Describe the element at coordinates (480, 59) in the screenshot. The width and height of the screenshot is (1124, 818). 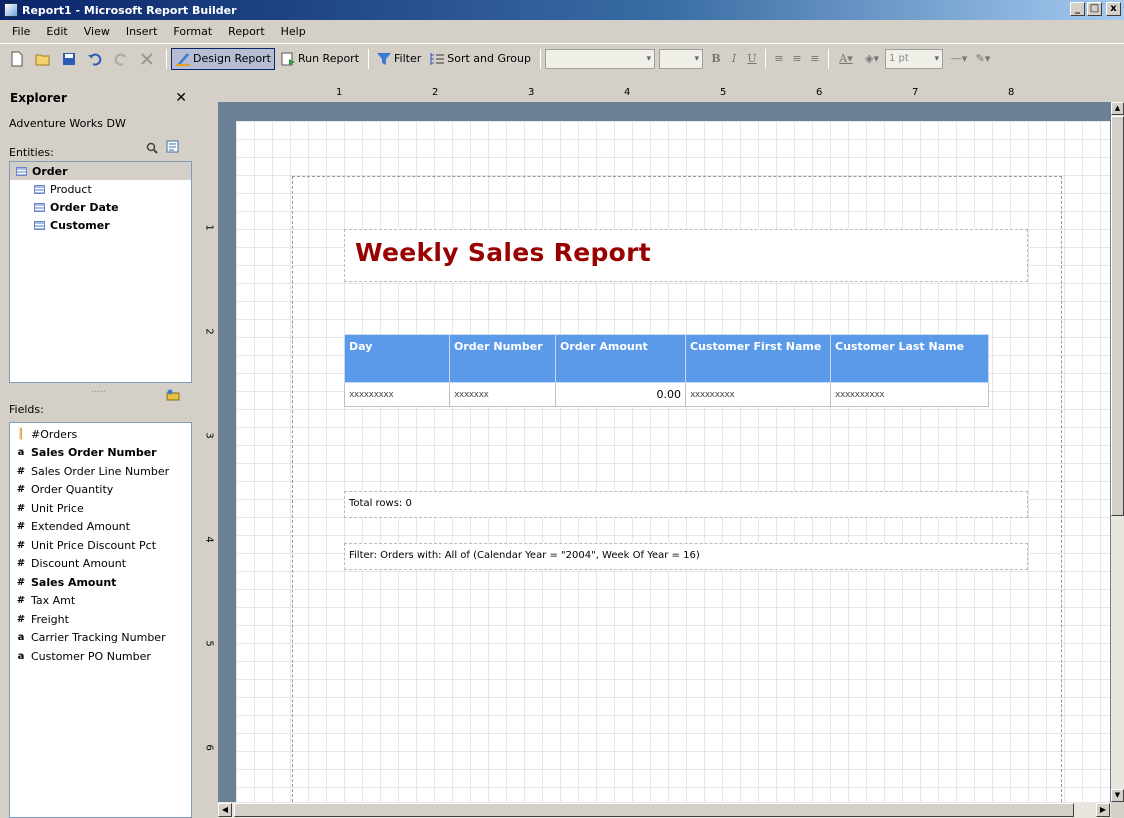
I see `sort-group-button: Sort and Group` at that location.